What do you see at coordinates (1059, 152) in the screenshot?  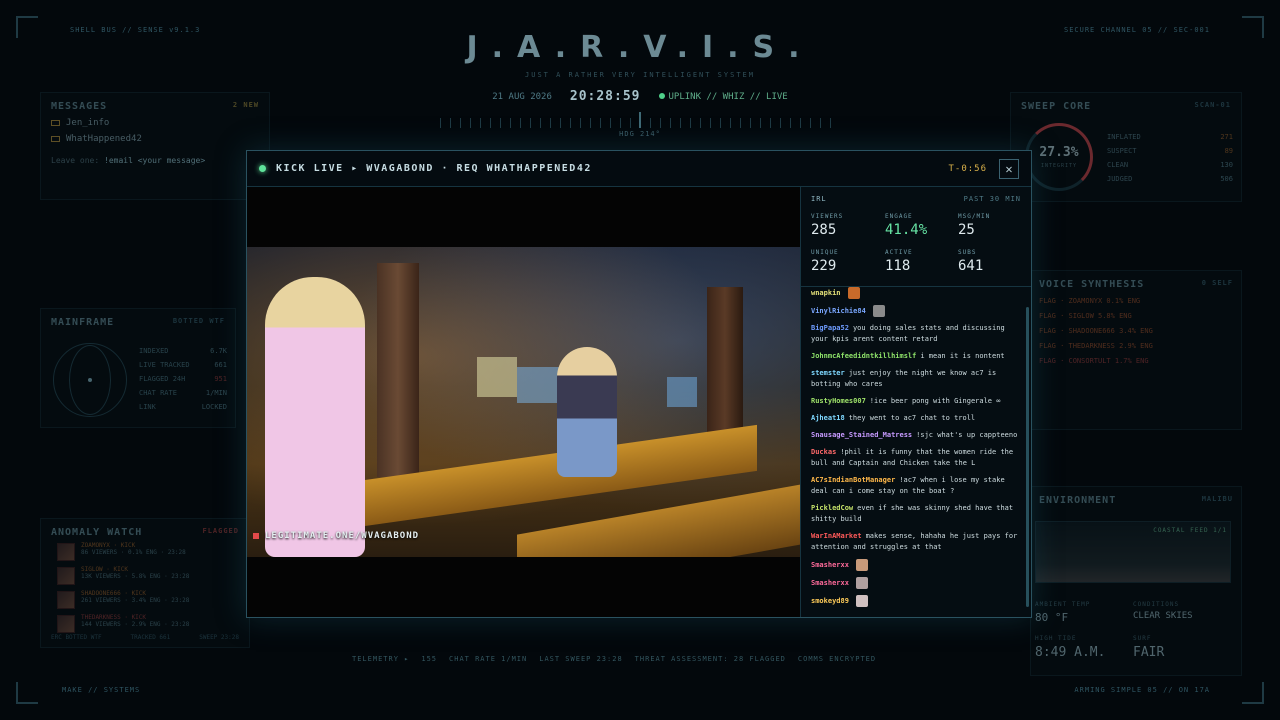 I see `integrity-percent: 27.3%` at bounding box center [1059, 152].